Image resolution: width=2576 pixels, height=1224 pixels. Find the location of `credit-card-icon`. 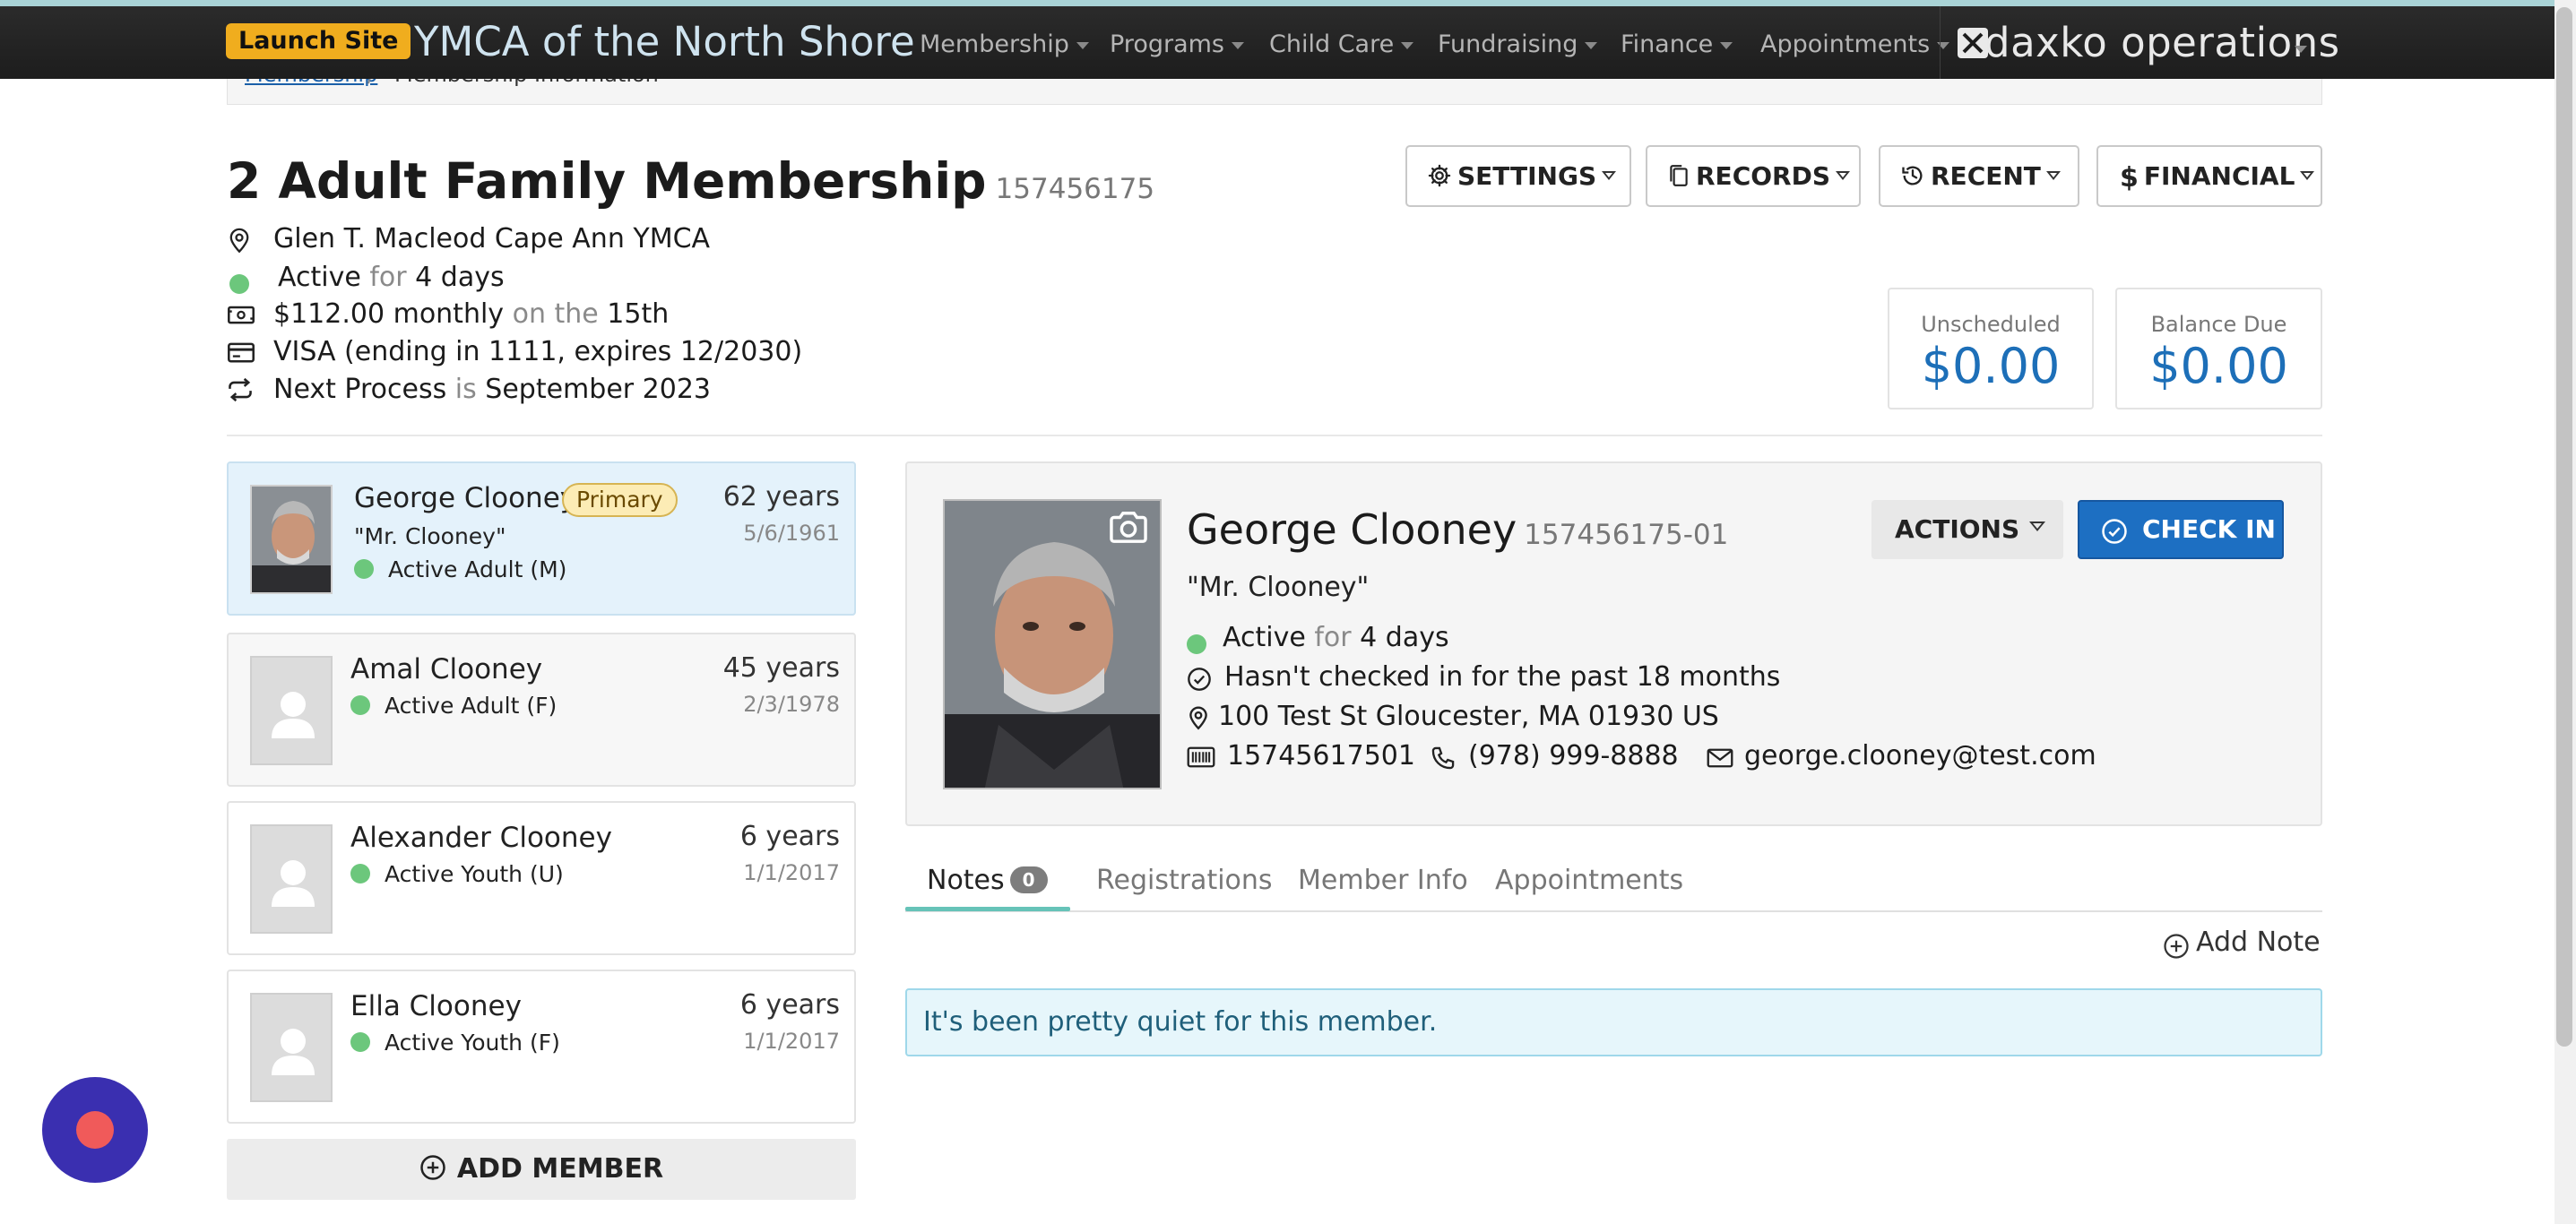

credit-card-icon is located at coordinates (241, 353).